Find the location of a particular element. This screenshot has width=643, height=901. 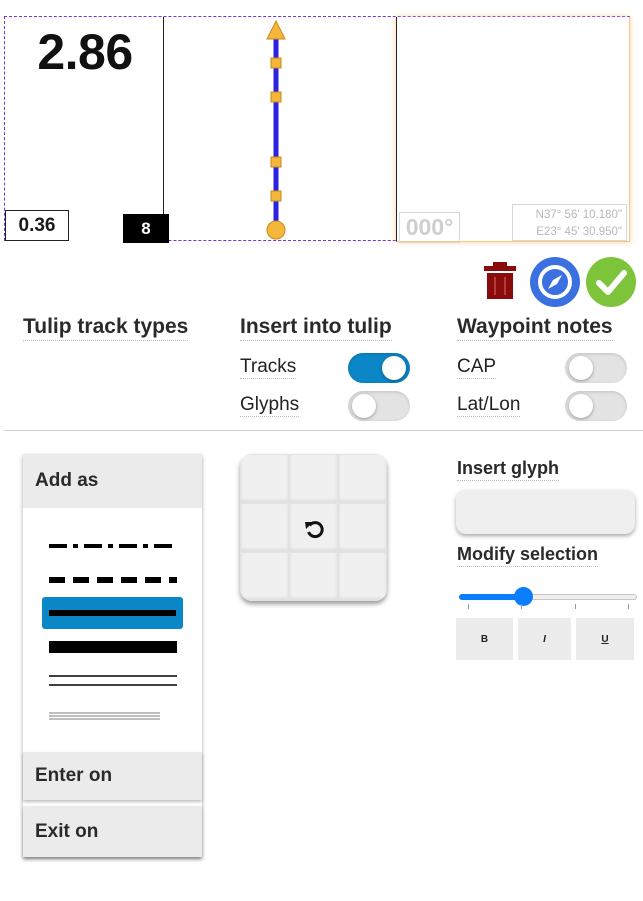

tulip-track-types-heading: Tulip track types is located at coordinates (106, 328).